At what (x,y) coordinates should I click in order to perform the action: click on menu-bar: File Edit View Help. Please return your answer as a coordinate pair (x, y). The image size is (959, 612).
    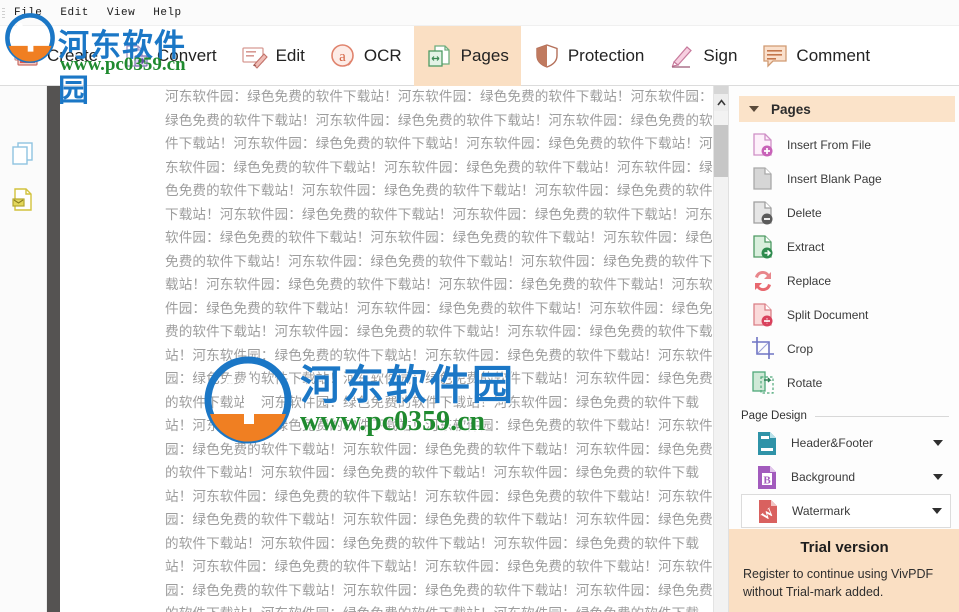
    Looking at the image, I should click on (479, 13).